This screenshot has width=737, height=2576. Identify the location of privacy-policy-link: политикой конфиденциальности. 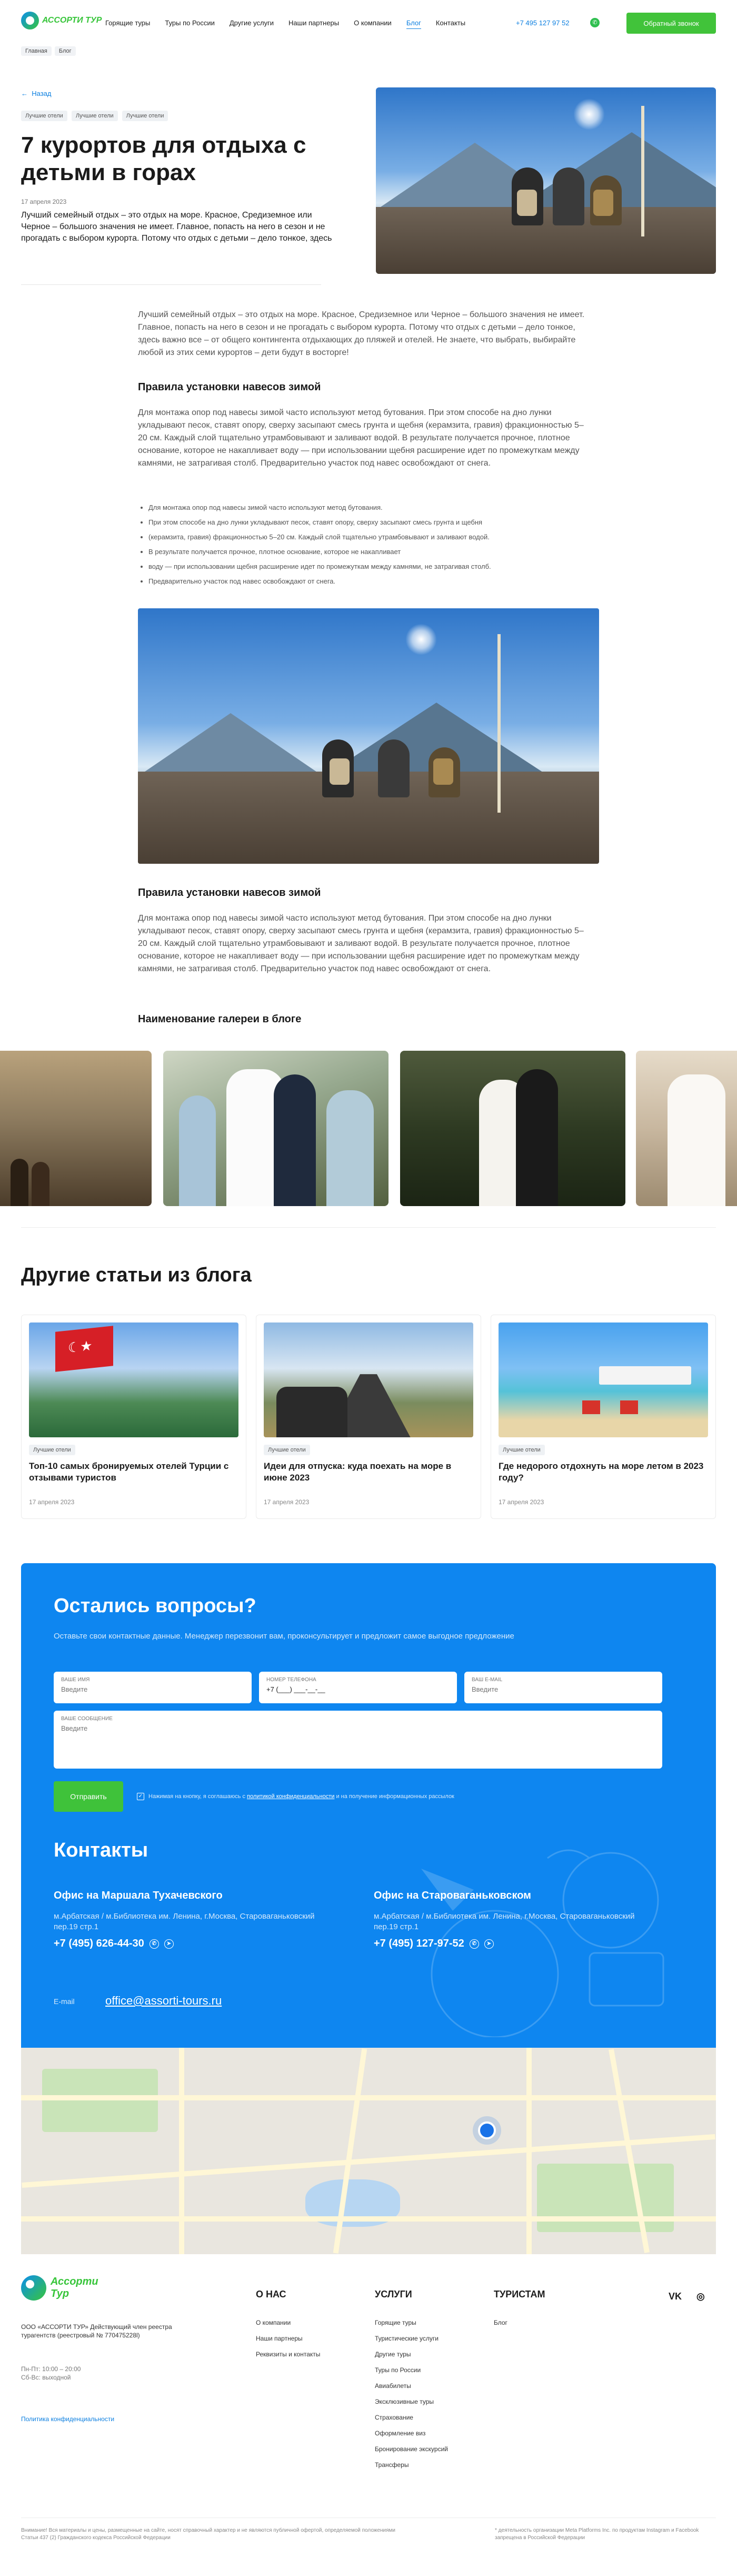
(291, 1796).